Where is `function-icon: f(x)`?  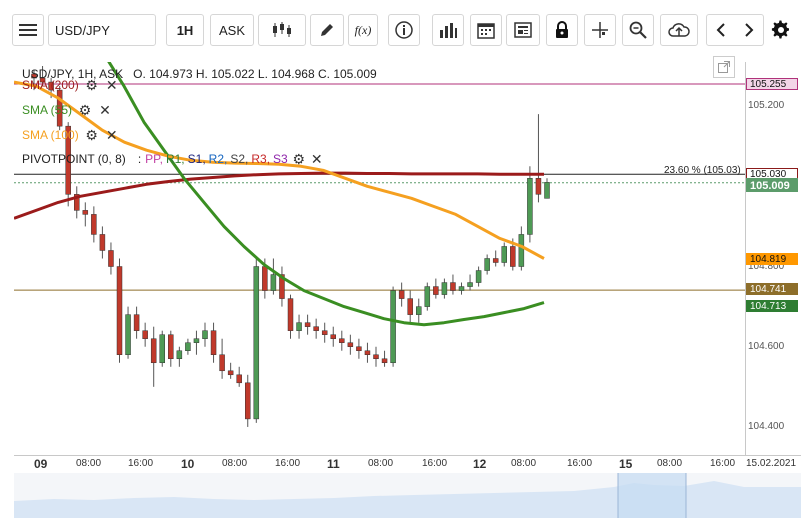
function-icon: f(x) is located at coordinates (363, 29).